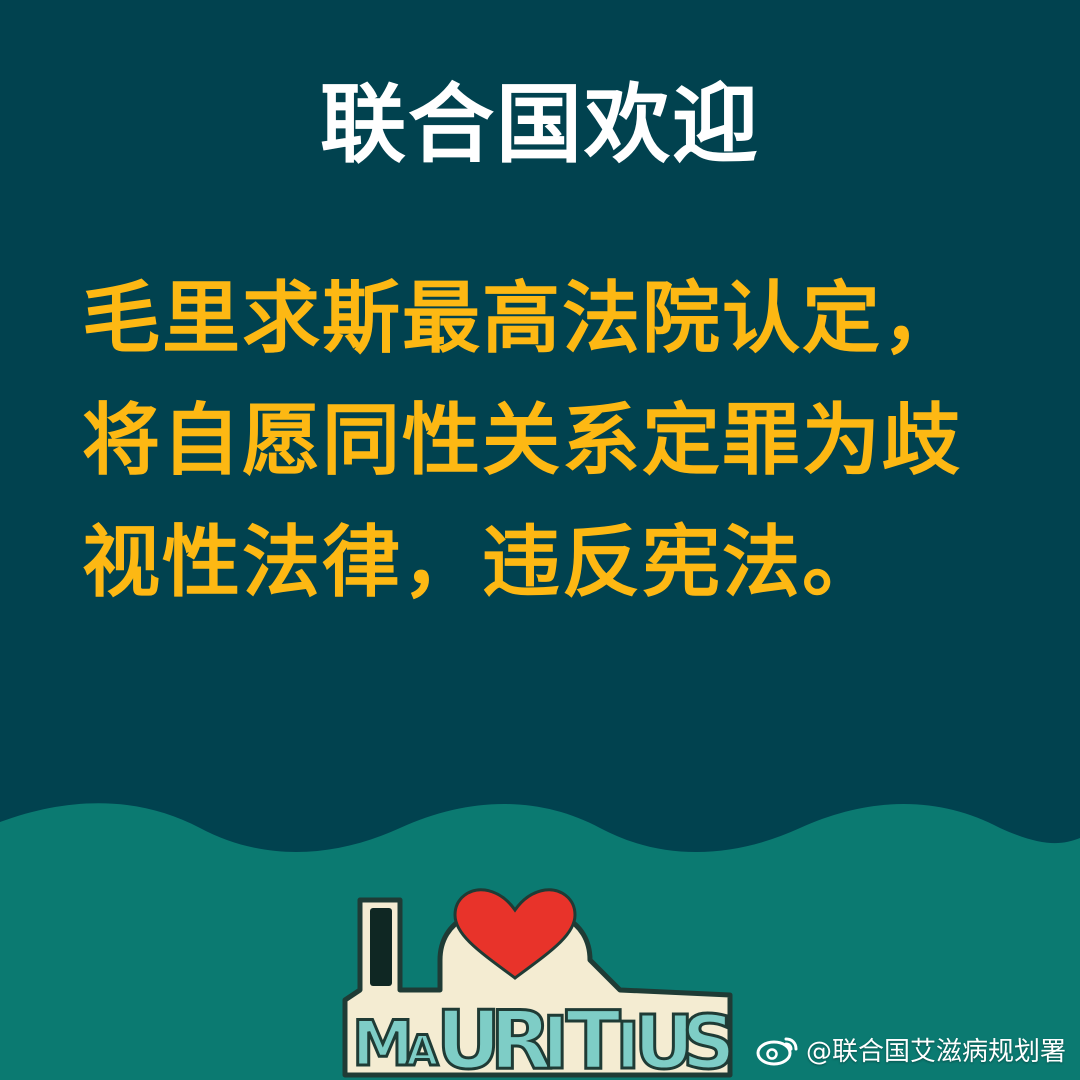 This screenshot has height=1080, width=1080. What do you see at coordinates (539, 984) in the screenshot?
I see `i-love-mauritius-logo: M A U R I T I U S` at bounding box center [539, 984].